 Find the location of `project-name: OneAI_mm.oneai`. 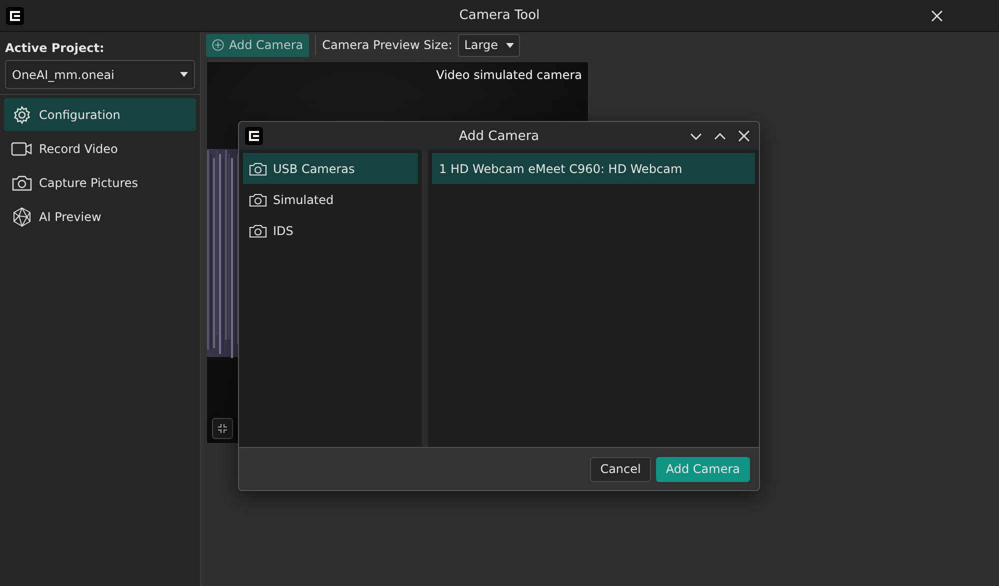

project-name: OneAI_mm.oneai is located at coordinates (63, 75).